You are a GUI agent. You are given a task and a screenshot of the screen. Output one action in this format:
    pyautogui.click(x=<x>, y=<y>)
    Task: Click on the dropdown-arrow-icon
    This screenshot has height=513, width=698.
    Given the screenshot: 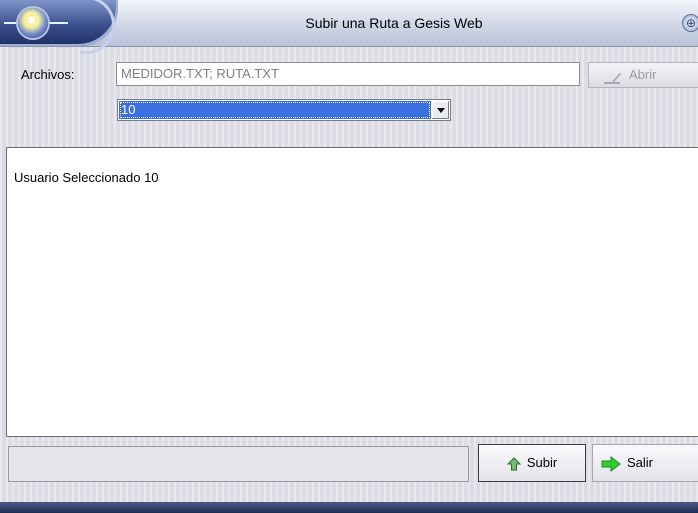 What is the action you would take?
    pyautogui.click(x=440, y=110)
    